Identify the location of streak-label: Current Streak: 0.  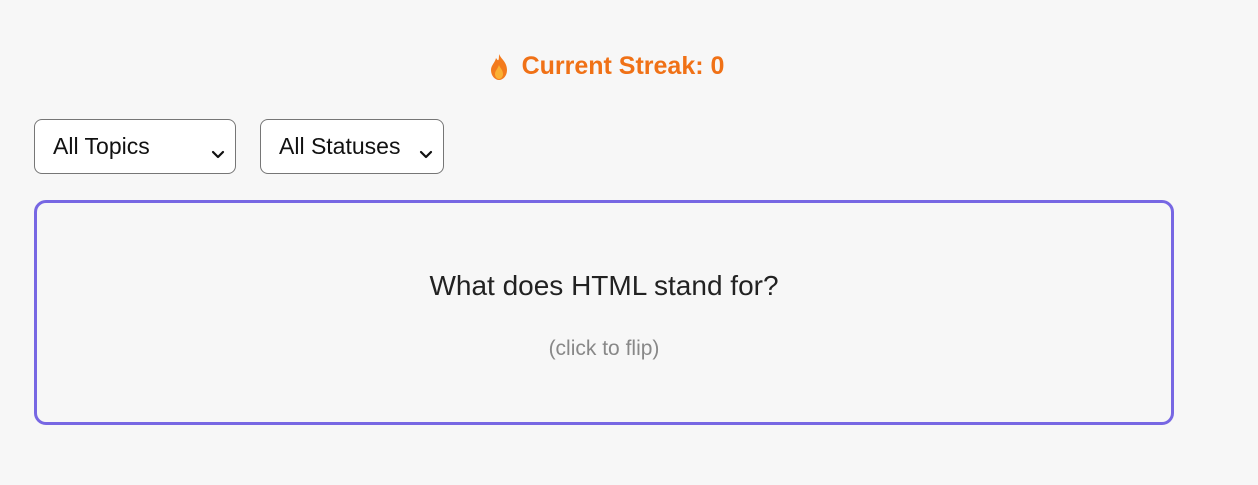
(623, 66).